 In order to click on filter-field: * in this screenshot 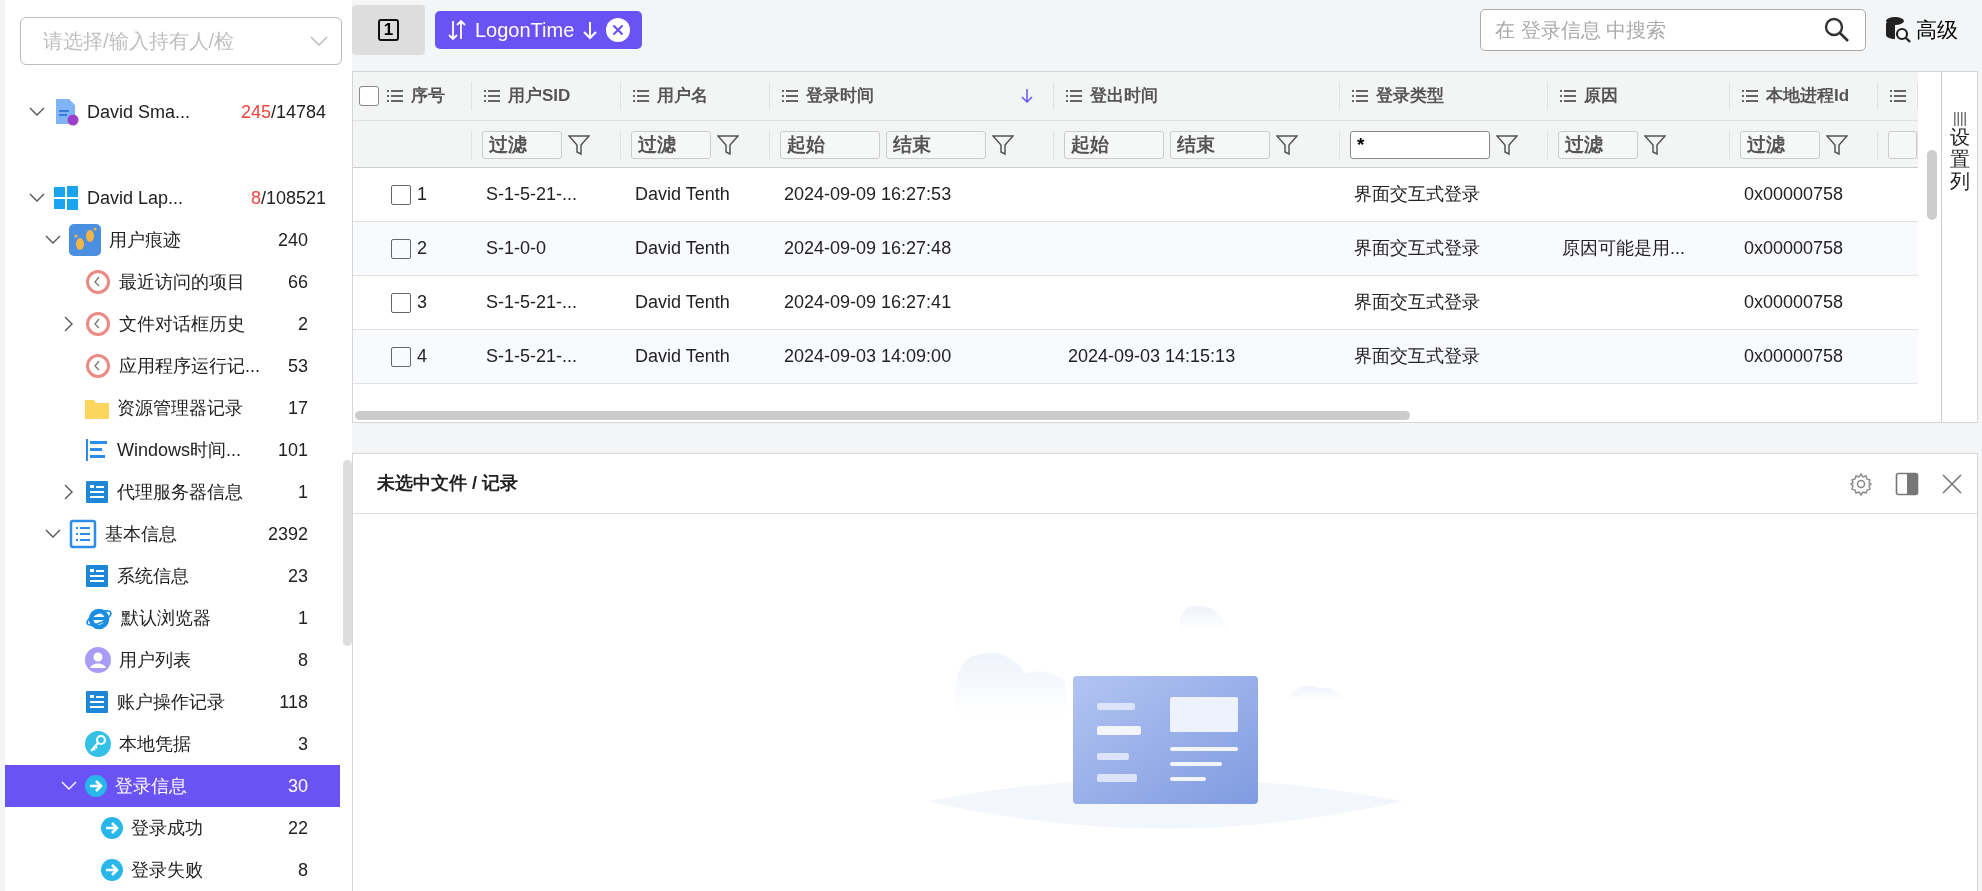, I will do `click(1420, 145)`.